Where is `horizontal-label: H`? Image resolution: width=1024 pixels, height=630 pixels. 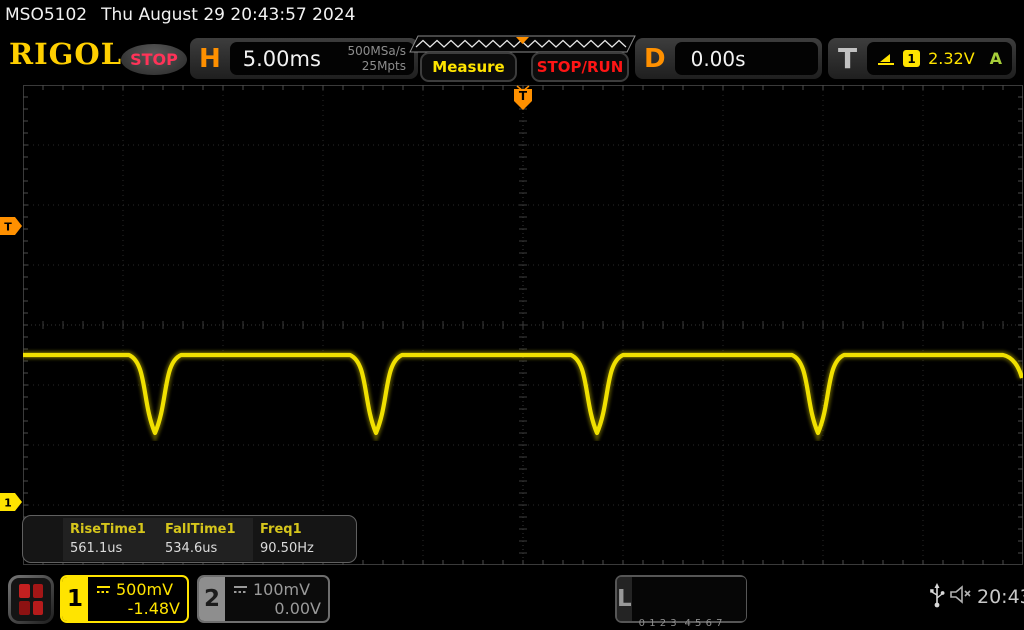
horizontal-label: H is located at coordinates (210, 58).